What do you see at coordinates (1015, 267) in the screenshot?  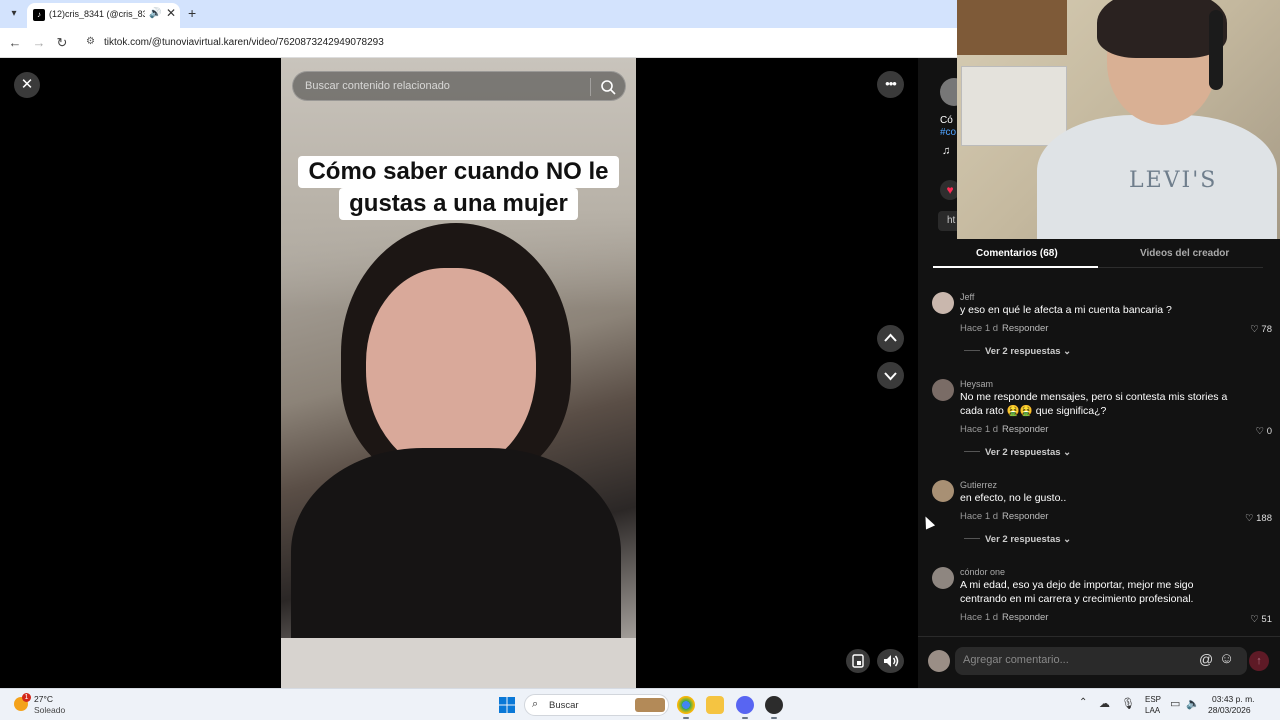 I see `active-tab-indicator` at bounding box center [1015, 267].